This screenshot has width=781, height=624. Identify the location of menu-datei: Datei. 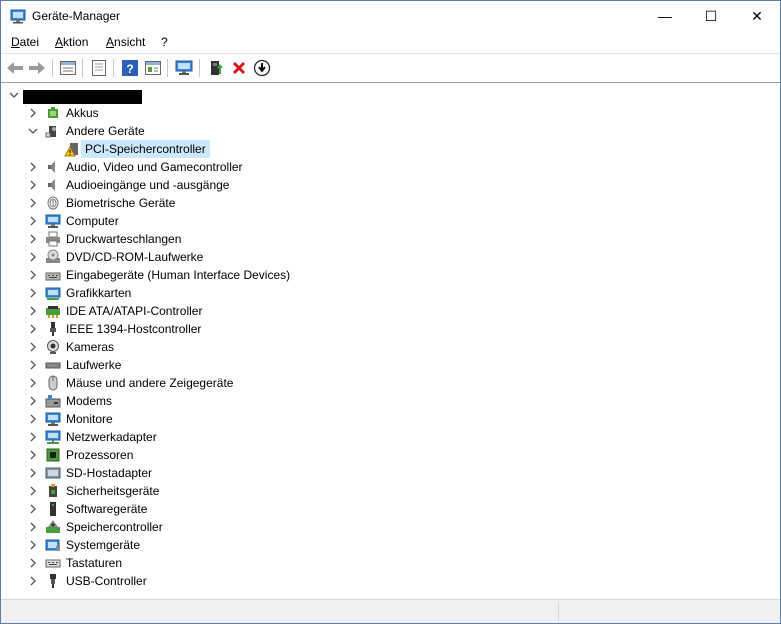
(25, 42).